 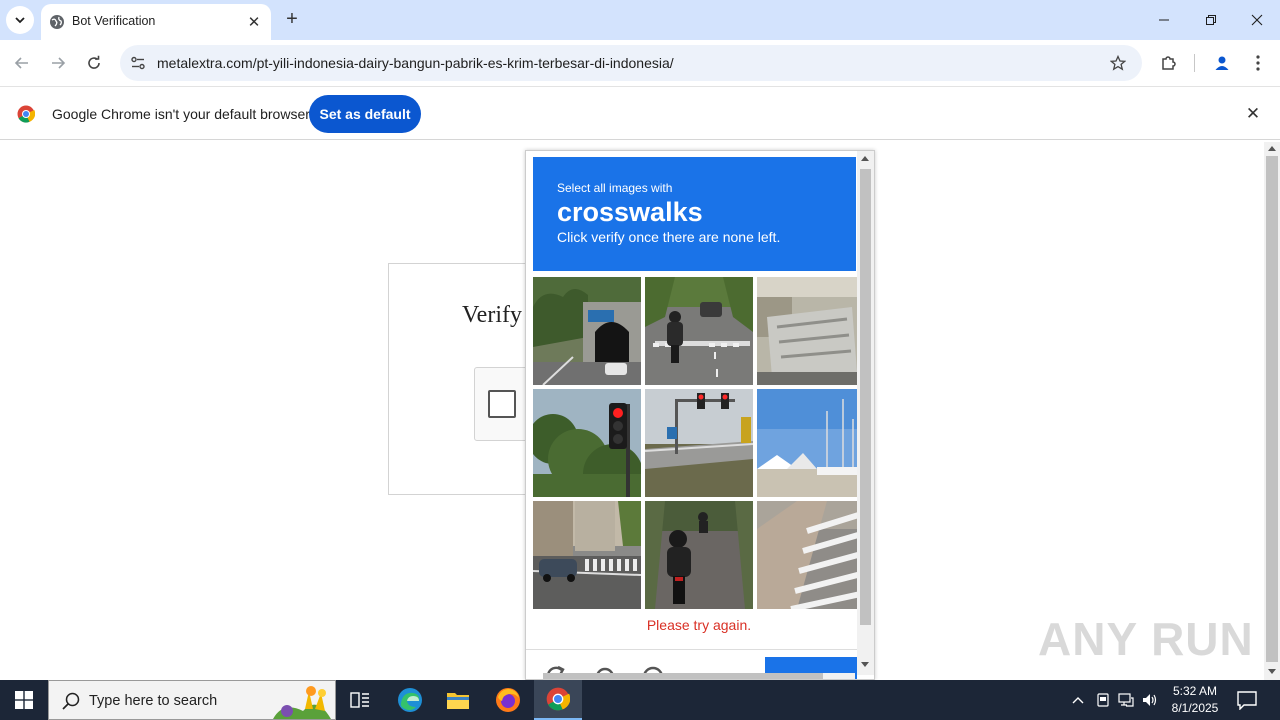 What do you see at coordinates (1195, 691) in the screenshot?
I see `clock-time: 5:32 AM` at bounding box center [1195, 691].